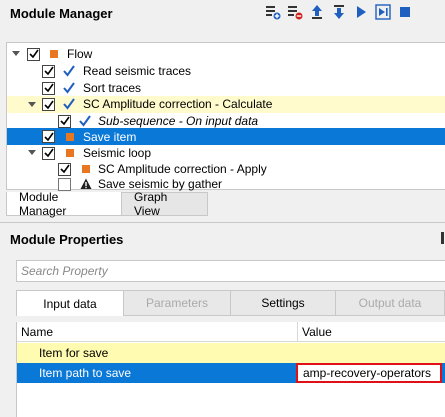 This screenshot has height=417, width=445. Describe the element at coordinates (361, 12) in the screenshot. I see `run-icon` at that location.